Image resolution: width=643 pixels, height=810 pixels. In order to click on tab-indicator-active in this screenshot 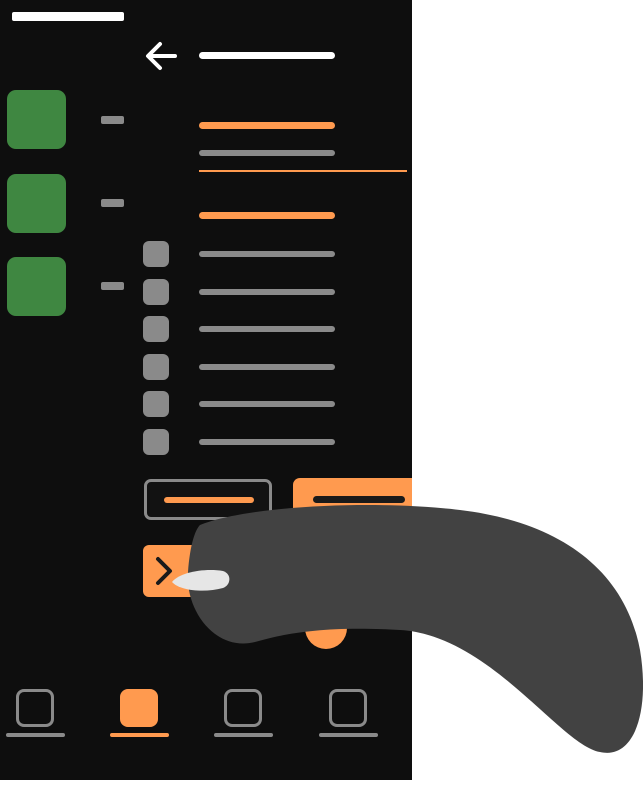, I will do `click(139, 735)`.